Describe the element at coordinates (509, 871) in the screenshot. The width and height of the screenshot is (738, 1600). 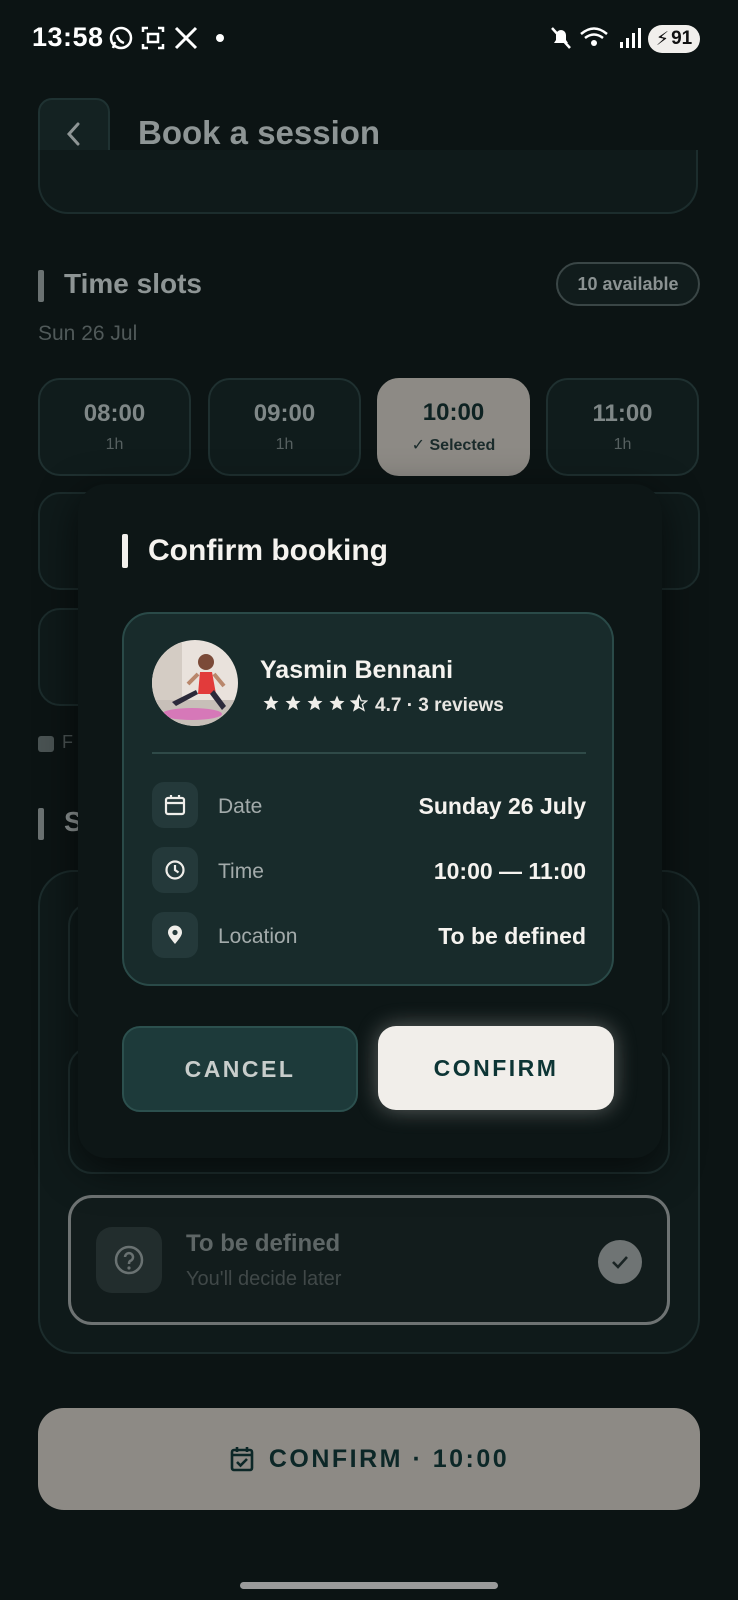
I see `time-value: 10:00 — 11:00` at that location.